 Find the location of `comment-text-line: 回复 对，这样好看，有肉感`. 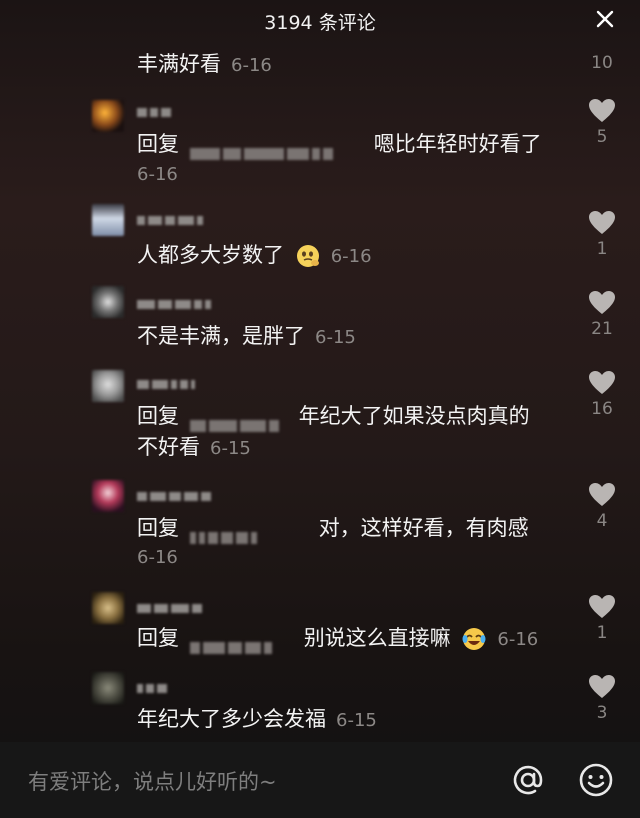

comment-text-line: 回复 对，这样好看，有肉感 is located at coordinates (357, 528).